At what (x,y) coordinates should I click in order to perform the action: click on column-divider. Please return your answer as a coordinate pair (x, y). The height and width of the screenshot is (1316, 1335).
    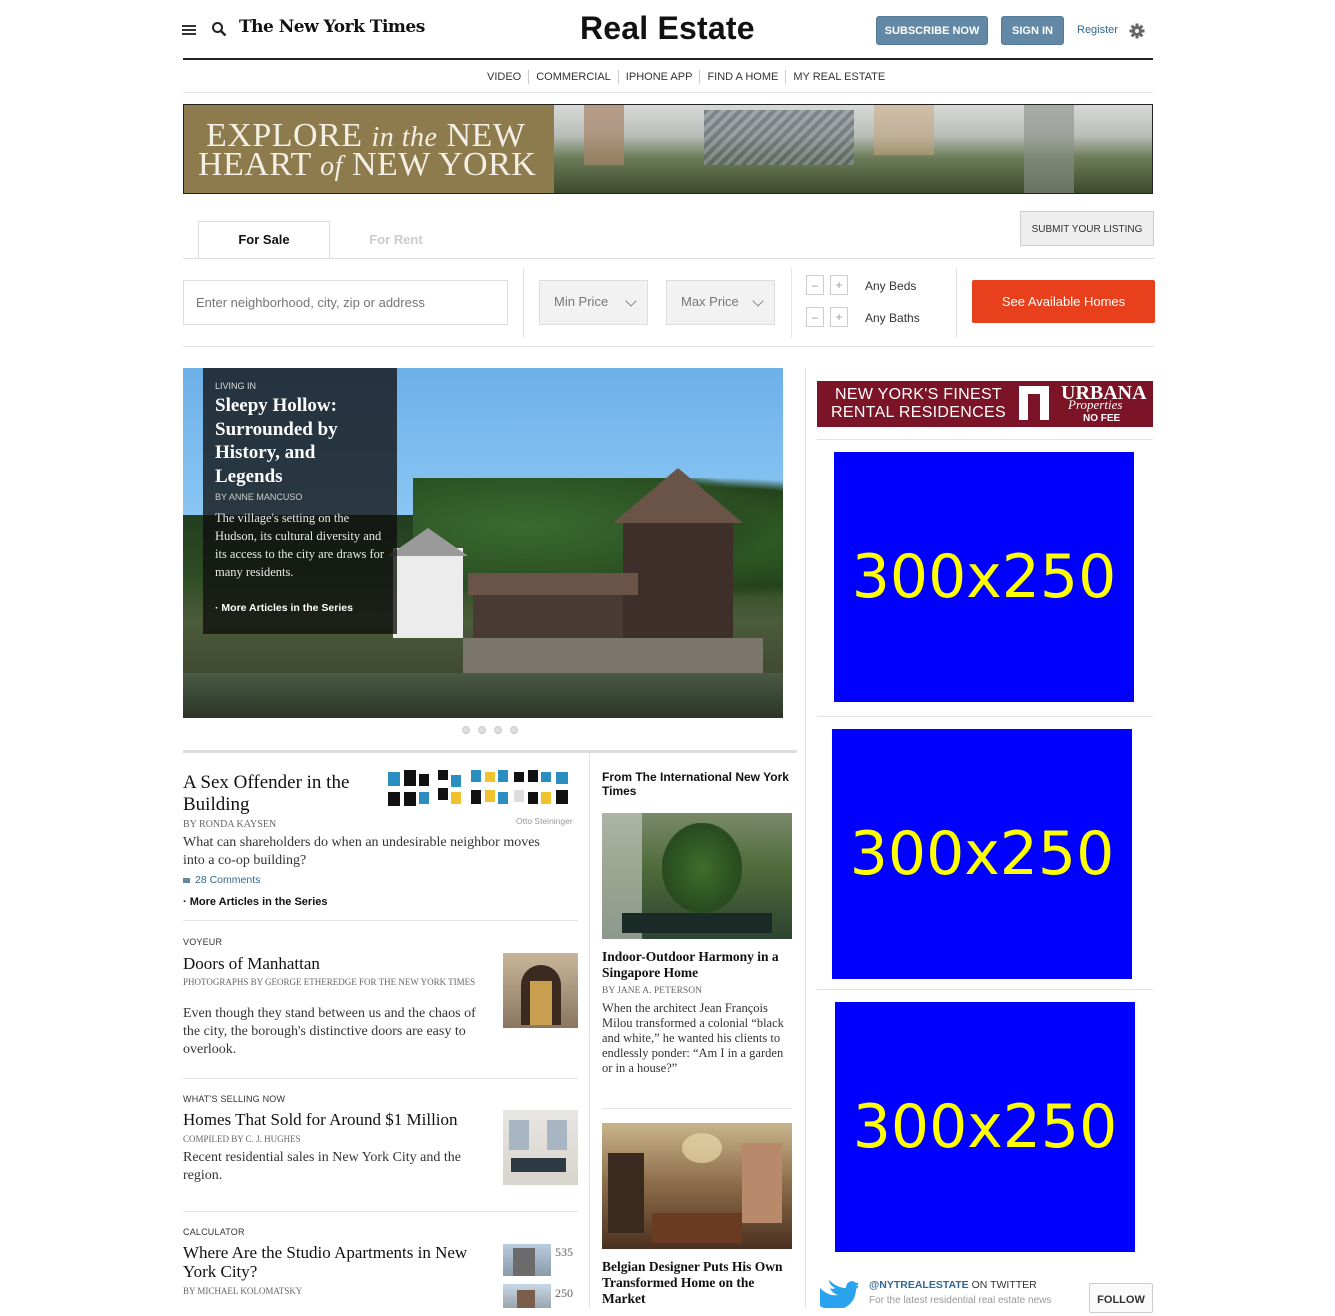
    Looking at the image, I should click on (589, 1030).